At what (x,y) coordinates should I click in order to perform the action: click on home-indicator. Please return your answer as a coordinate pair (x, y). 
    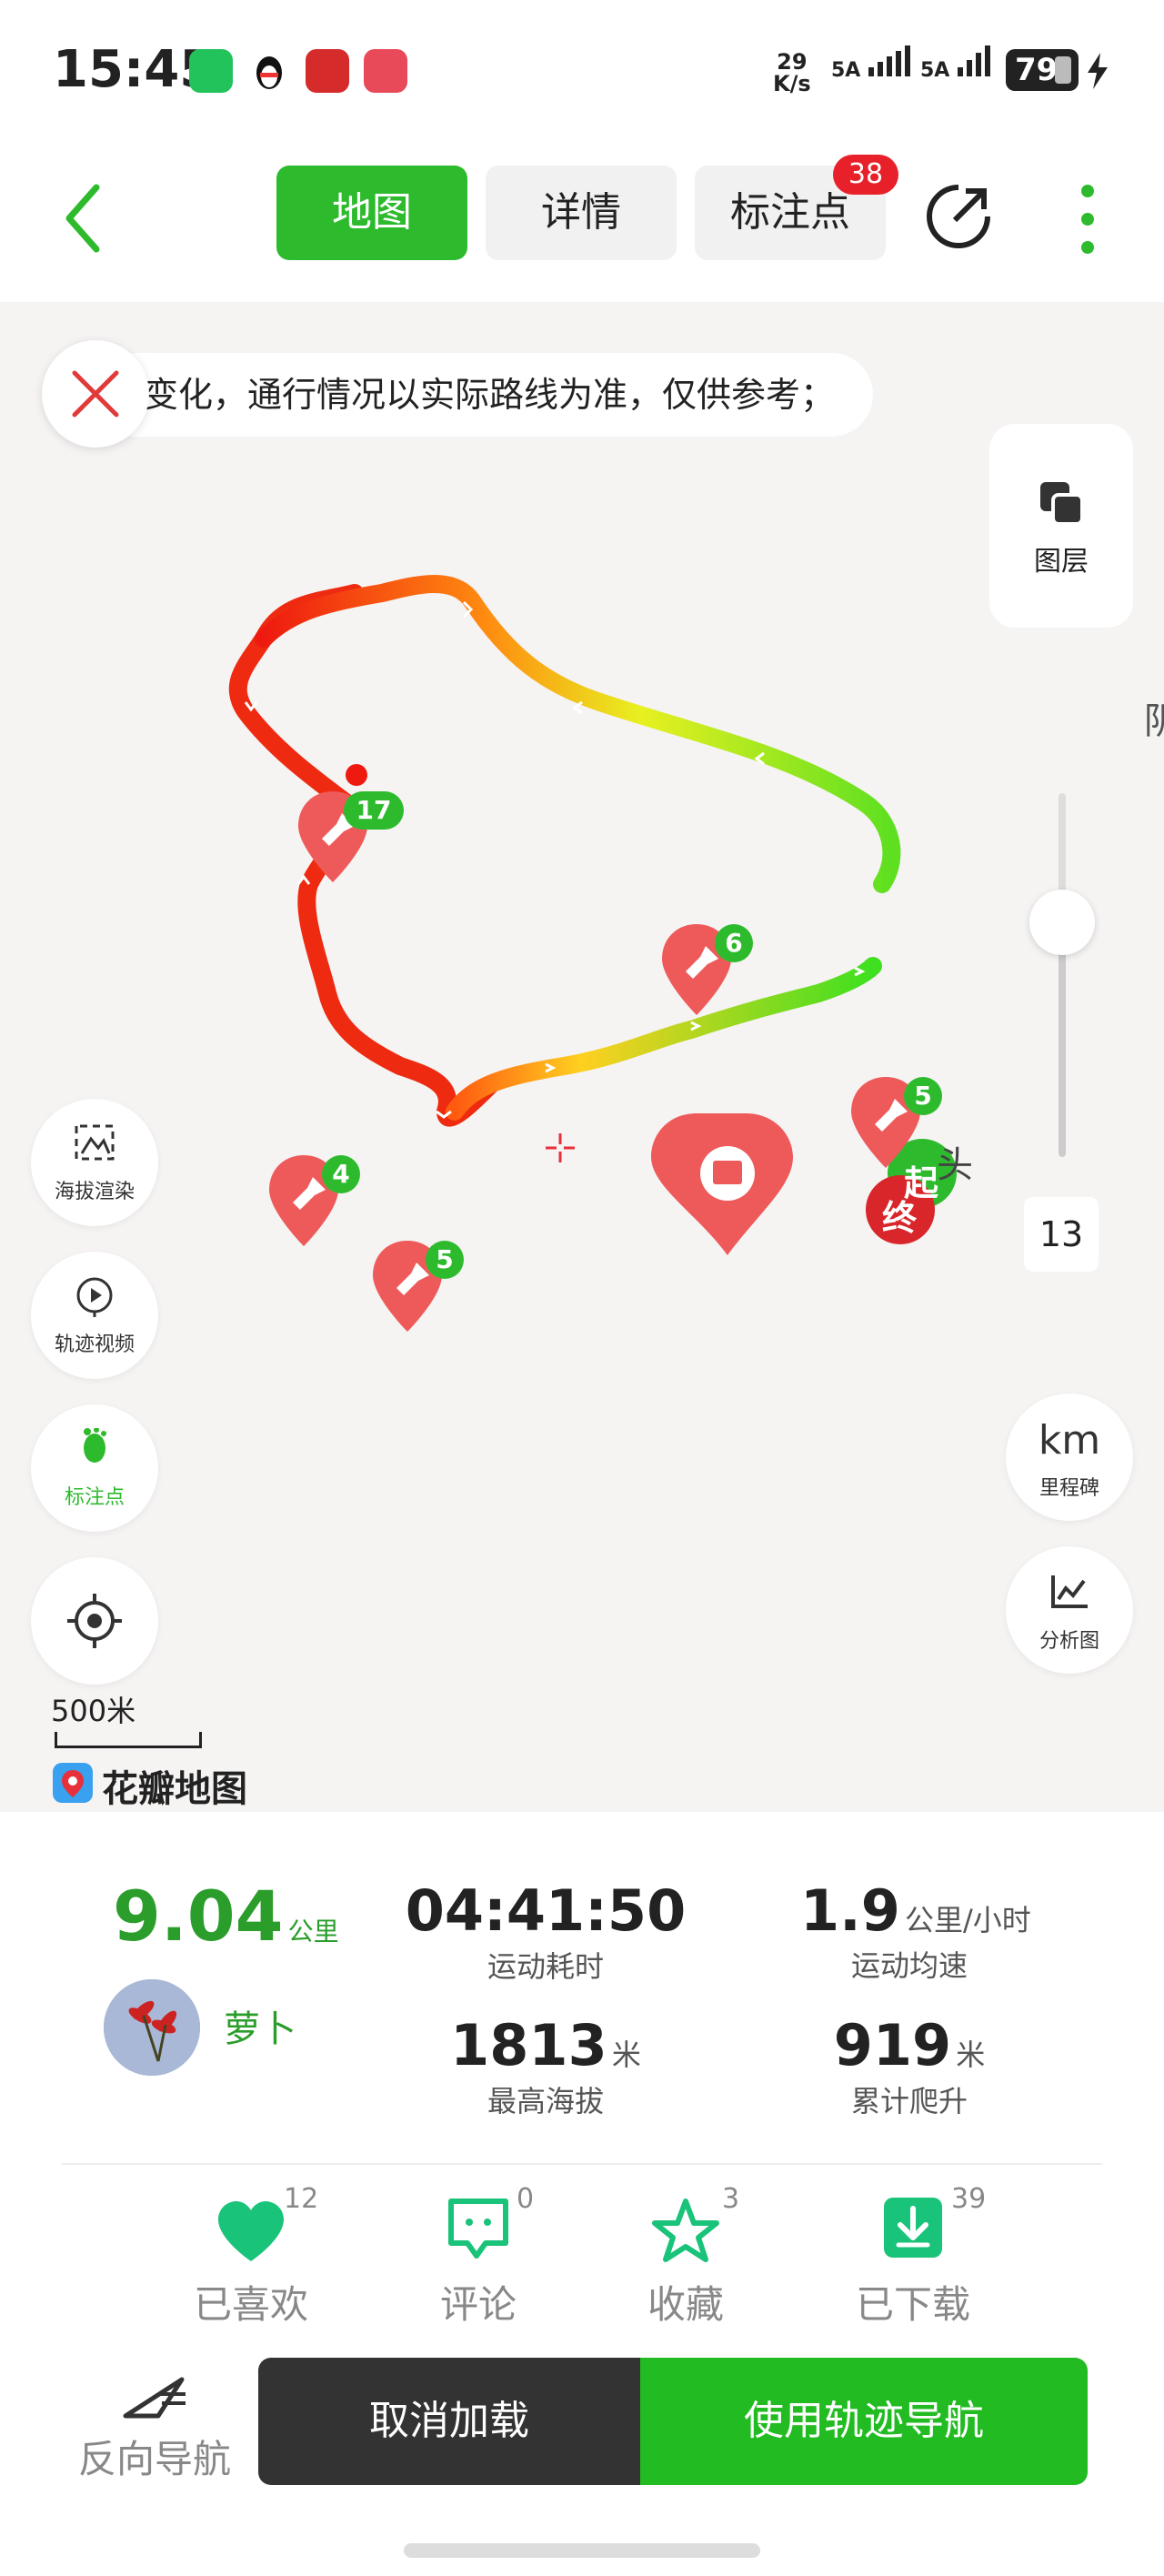
    Looking at the image, I should click on (582, 2550).